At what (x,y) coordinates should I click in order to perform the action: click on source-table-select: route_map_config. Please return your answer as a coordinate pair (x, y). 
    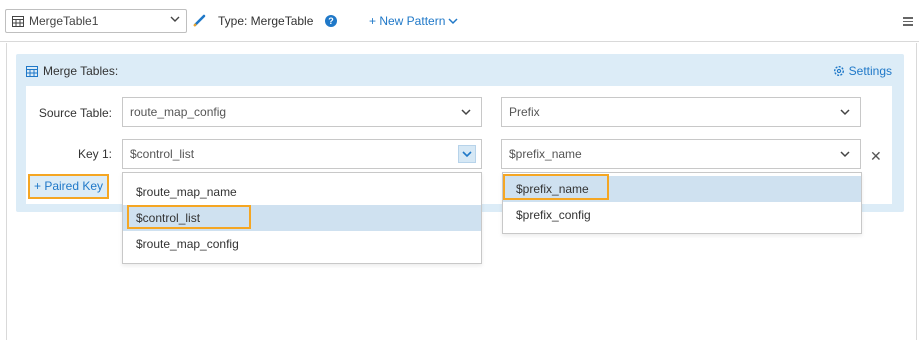
    Looking at the image, I should click on (302, 112).